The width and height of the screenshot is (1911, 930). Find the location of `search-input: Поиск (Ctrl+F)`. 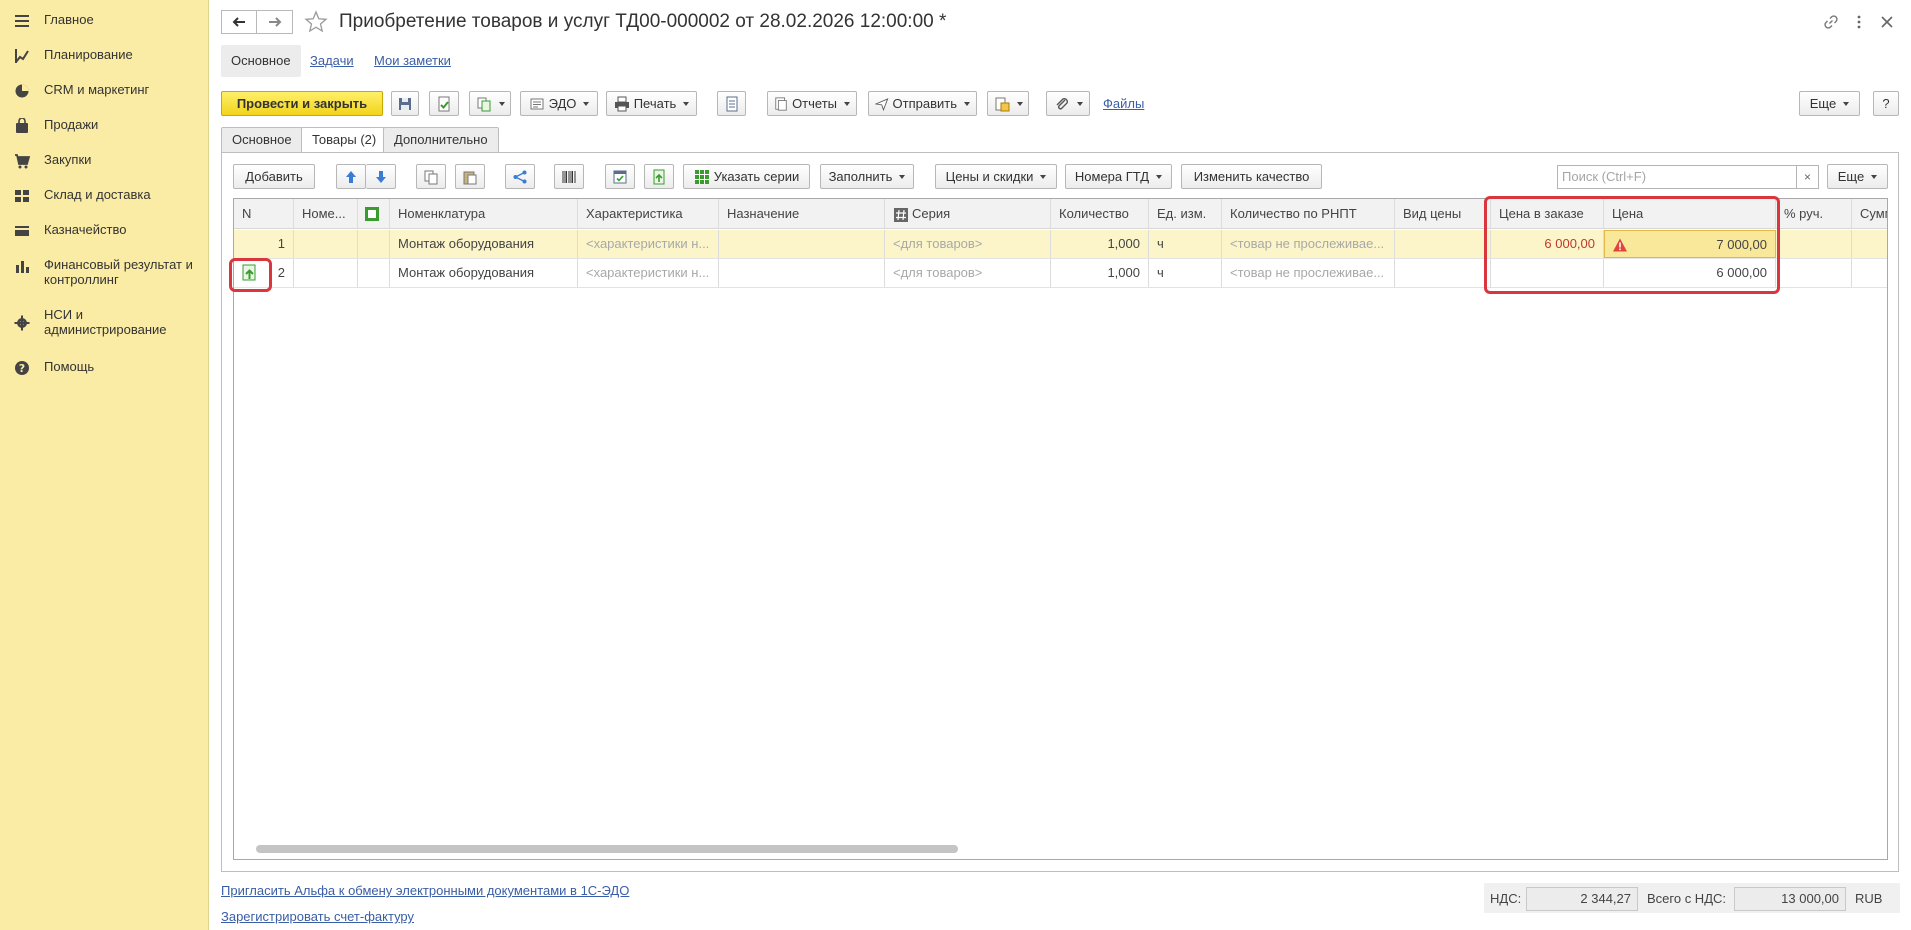

search-input: Поиск (Ctrl+F) is located at coordinates (1677, 177).